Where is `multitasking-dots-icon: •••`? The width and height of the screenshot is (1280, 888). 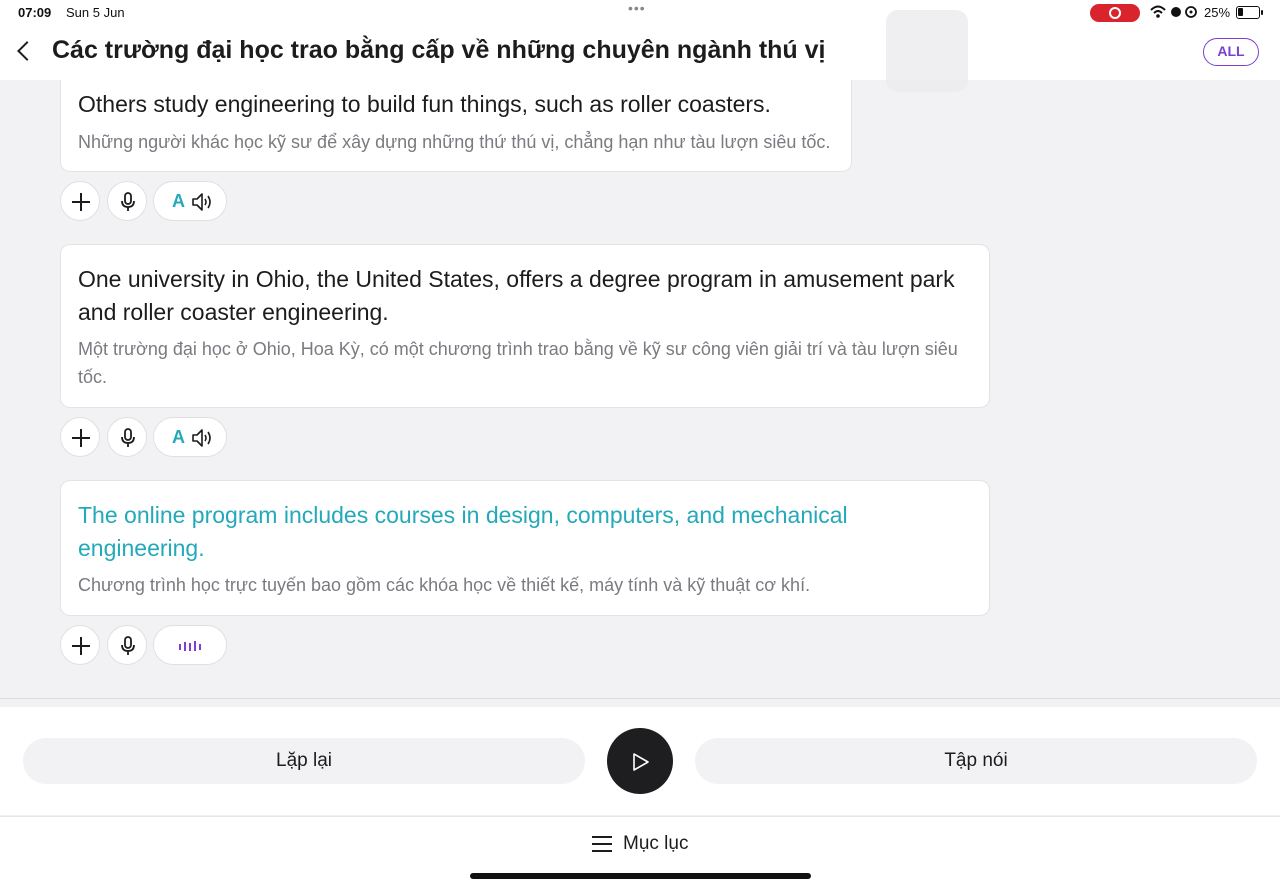 multitasking-dots-icon: ••• is located at coordinates (637, 8).